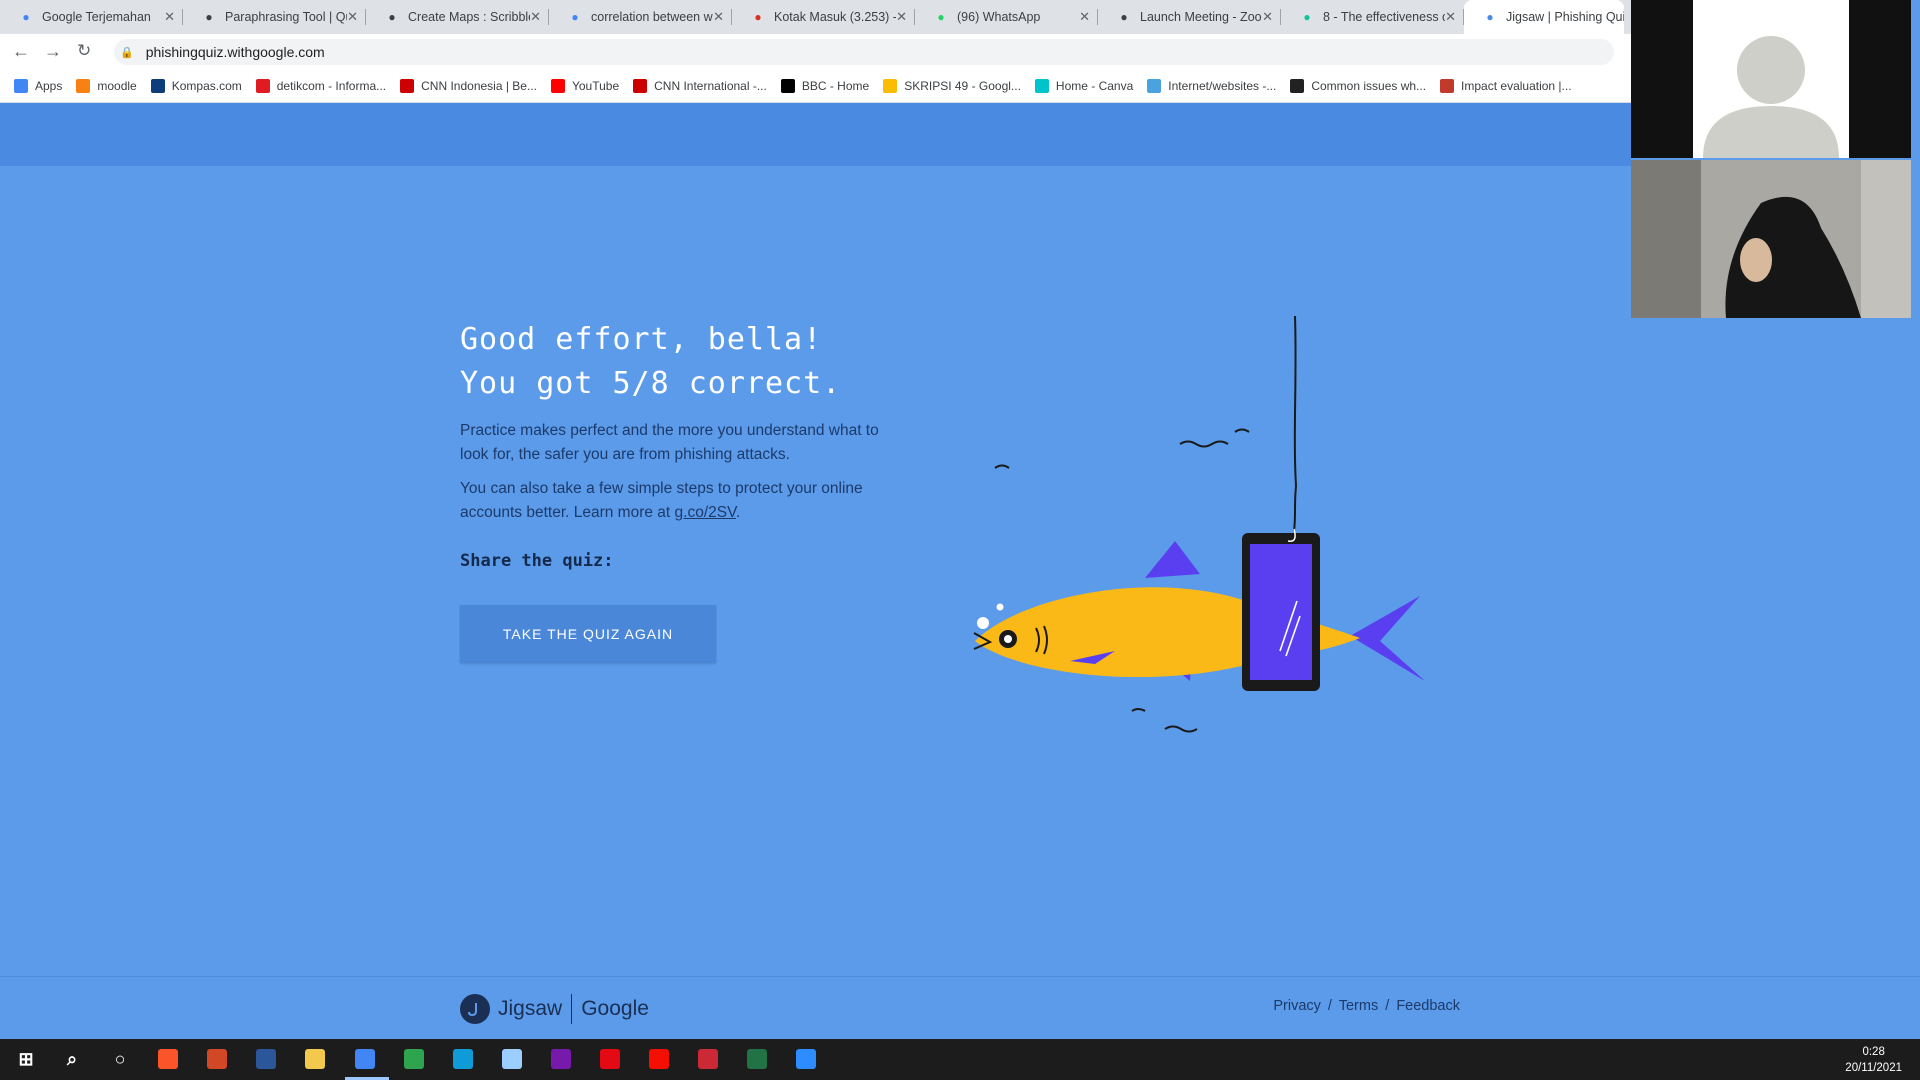 The height and width of the screenshot is (1080, 1920). What do you see at coordinates (864, 52) in the screenshot?
I see `address-bar: 🔒 phishingquiz.withgoogle.com` at bounding box center [864, 52].